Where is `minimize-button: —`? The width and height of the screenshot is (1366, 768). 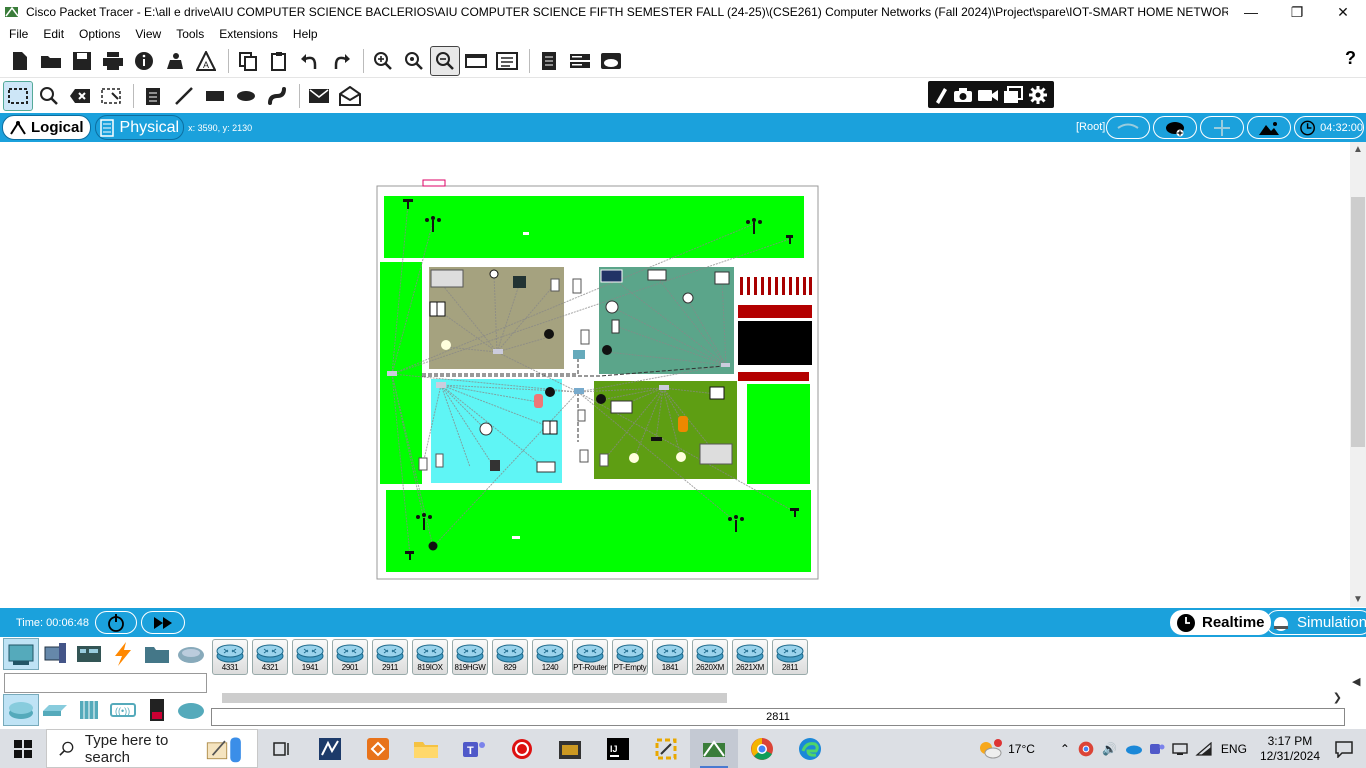 minimize-button: — is located at coordinates (1251, 12).